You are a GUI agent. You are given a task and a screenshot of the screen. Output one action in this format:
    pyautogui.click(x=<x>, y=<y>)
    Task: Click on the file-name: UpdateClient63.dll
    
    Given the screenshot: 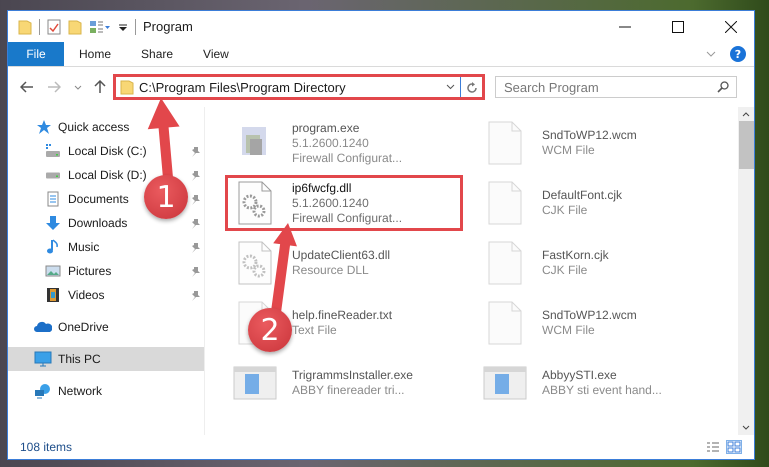 What is the action you would take?
    pyautogui.click(x=341, y=255)
    